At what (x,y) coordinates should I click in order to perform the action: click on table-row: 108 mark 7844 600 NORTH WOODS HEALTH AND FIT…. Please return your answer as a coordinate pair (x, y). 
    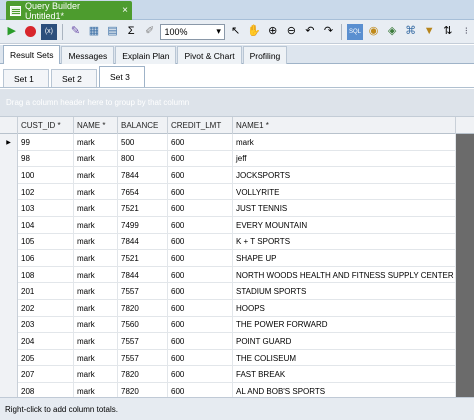
    Looking at the image, I should click on (237, 275).